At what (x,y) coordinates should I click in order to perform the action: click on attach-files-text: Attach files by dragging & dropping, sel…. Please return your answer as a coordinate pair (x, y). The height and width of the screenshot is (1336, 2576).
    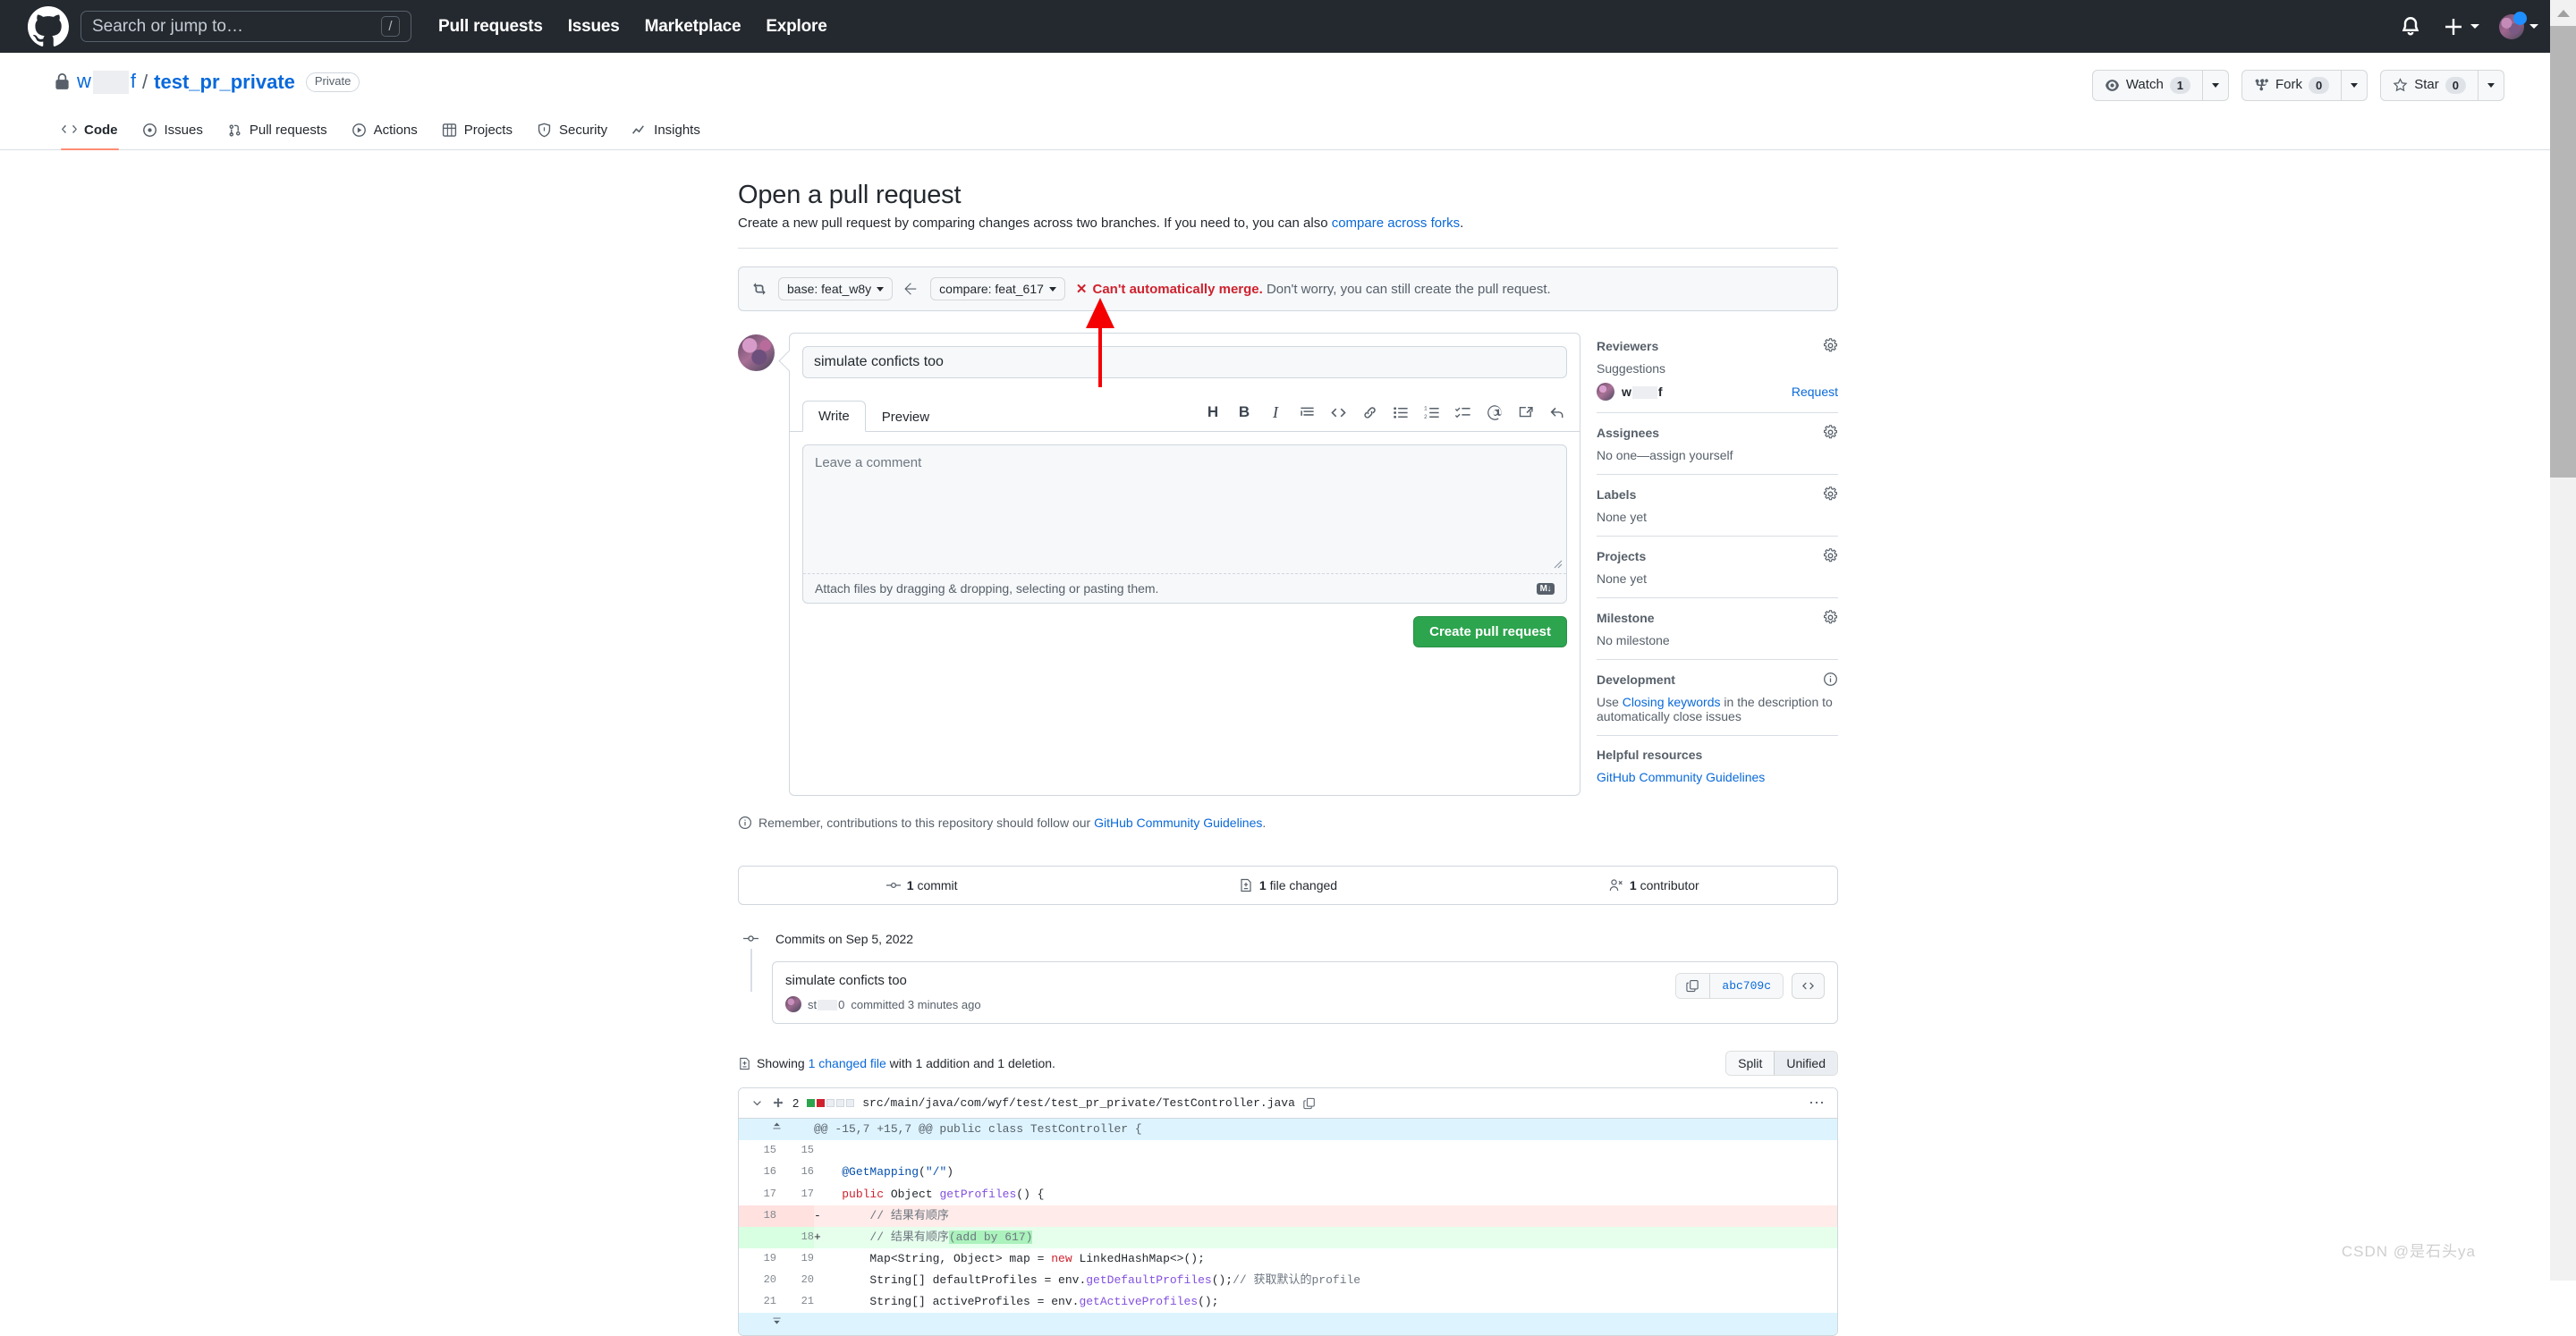
    Looking at the image, I should click on (987, 588).